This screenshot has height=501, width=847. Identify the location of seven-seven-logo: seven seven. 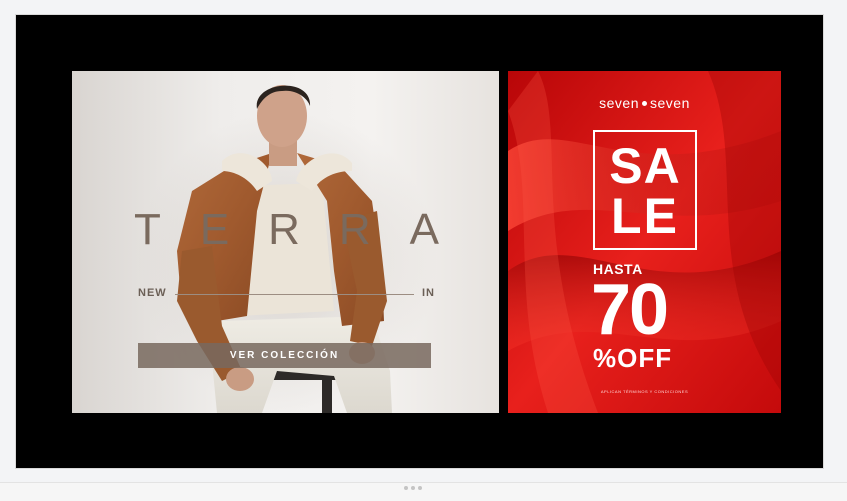
(644, 103).